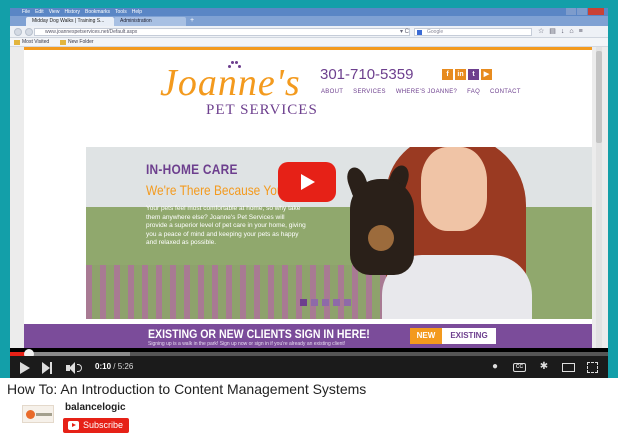 This screenshot has width=618, height=433. Describe the element at coordinates (473, 74) in the screenshot. I see `twitter-icon: t` at that location.